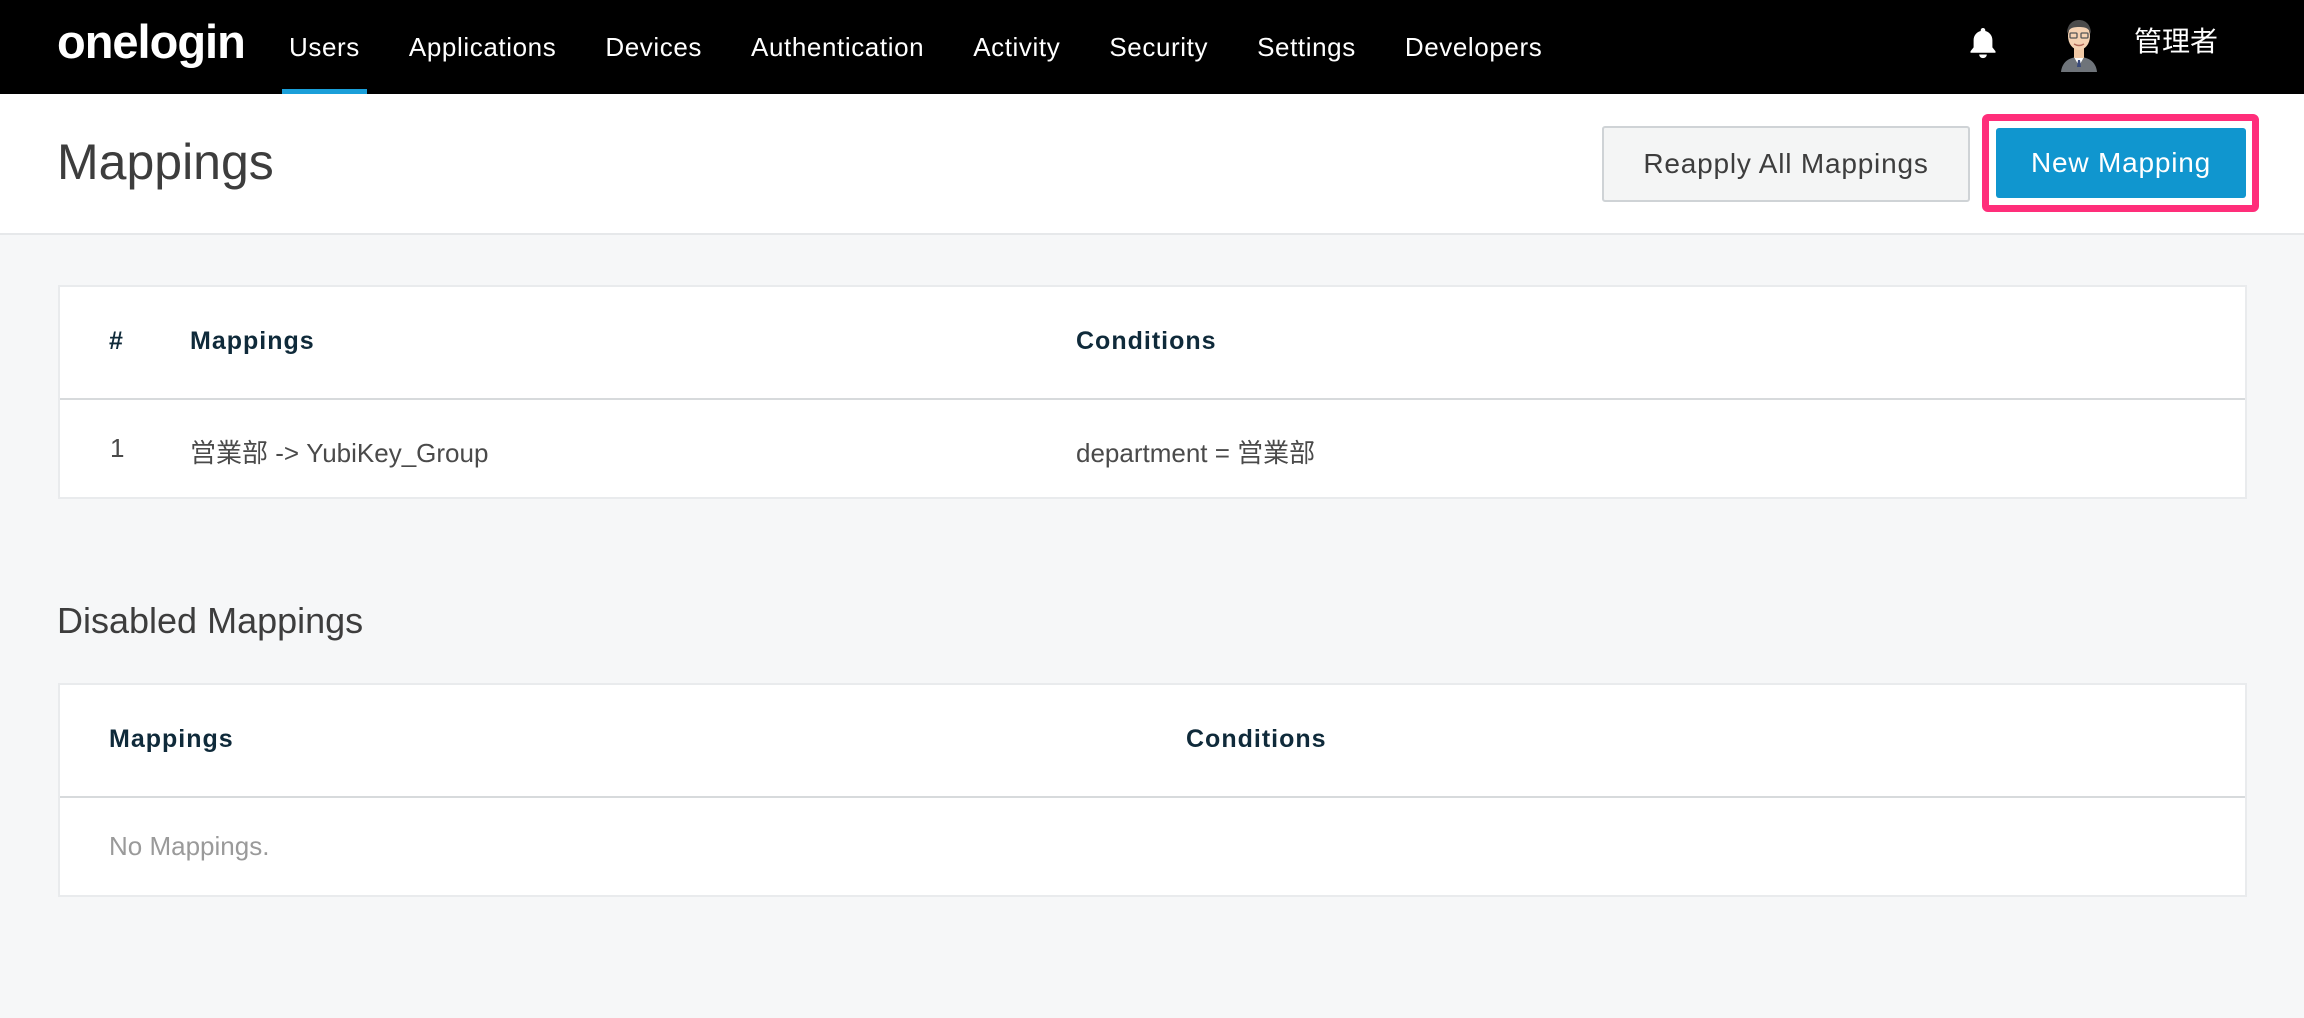  Describe the element at coordinates (189, 846) in the screenshot. I see `empty-state-text: No Mappings.` at that location.